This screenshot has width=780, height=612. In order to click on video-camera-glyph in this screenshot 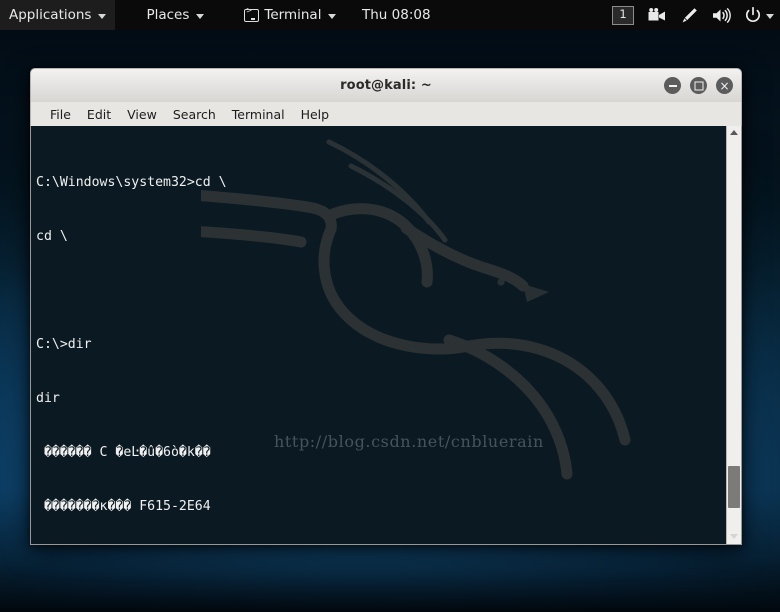, I will do `click(656, 14)`.